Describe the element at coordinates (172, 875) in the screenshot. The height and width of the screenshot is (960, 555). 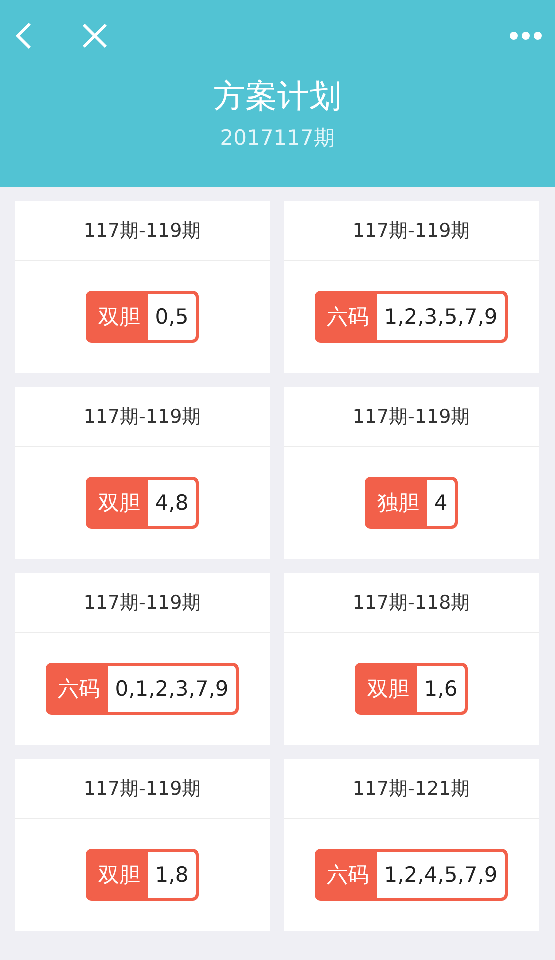
I see `plan-numbers: 1,8` at that location.